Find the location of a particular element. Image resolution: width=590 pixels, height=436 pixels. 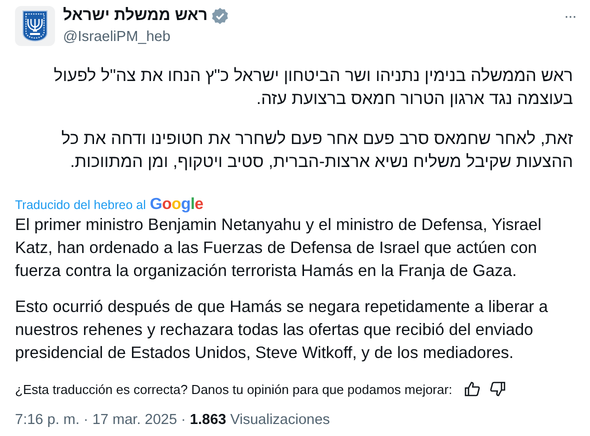

google-logo: Google is located at coordinates (177, 205).